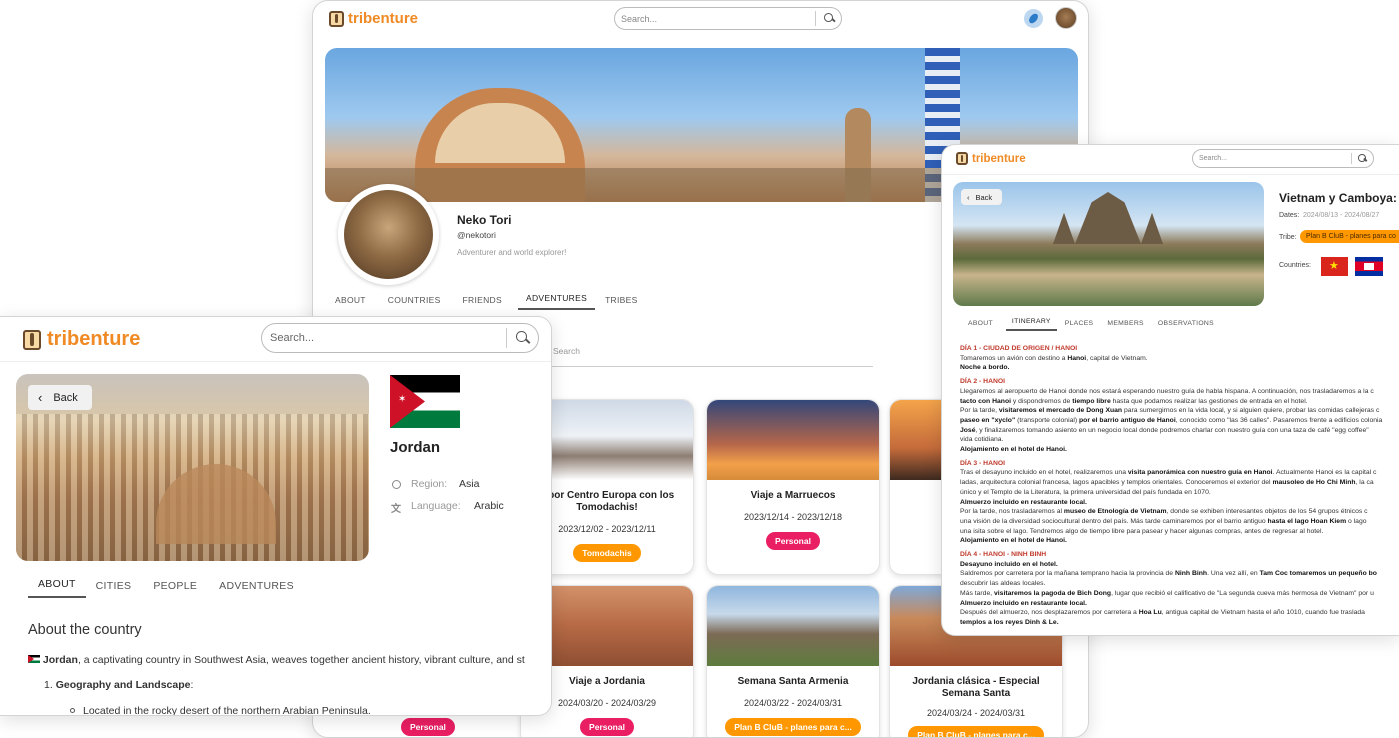 The width and height of the screenshot is (1399, 738). What do you see at coordinates (34, 659) in the screenshot?
I see `jordan-flag-icon` at bounding box center [34, 659].